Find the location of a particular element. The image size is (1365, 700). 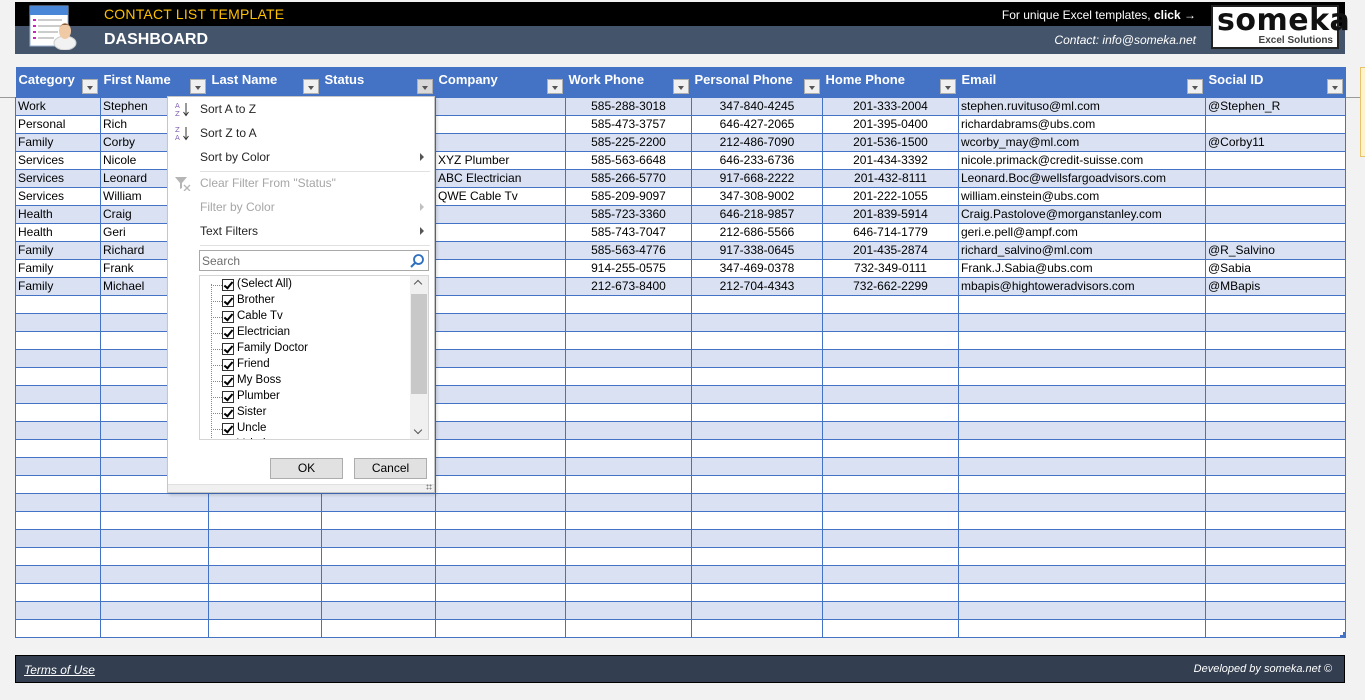

cell-company: XYZ Plumber is located at coordinates (500, 160).